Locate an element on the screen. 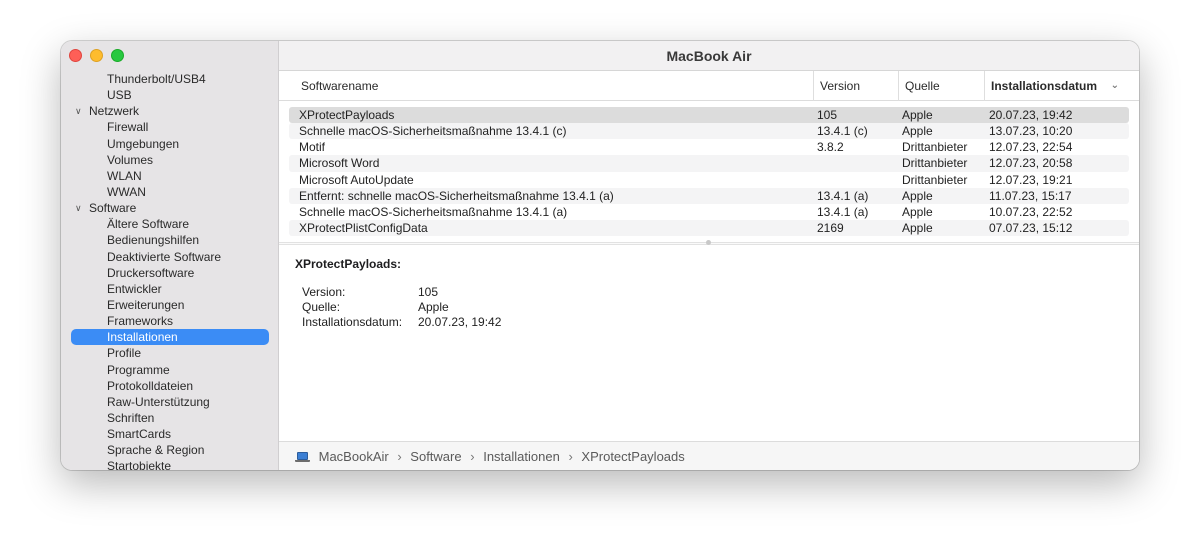 The image size is (1200, 551). sidebar-item-sprache-region: Sprache & Region is located at coordinates (170, 450).